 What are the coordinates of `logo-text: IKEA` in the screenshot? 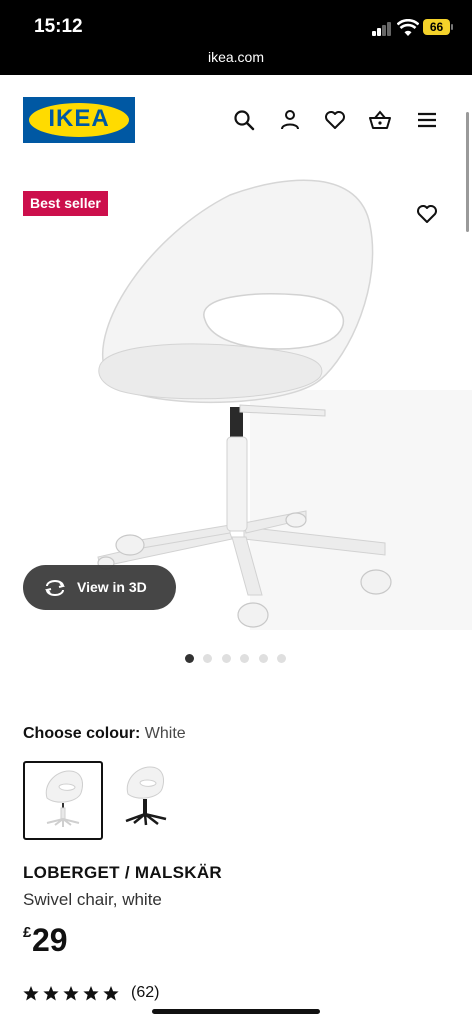 It's located at (79, 118).